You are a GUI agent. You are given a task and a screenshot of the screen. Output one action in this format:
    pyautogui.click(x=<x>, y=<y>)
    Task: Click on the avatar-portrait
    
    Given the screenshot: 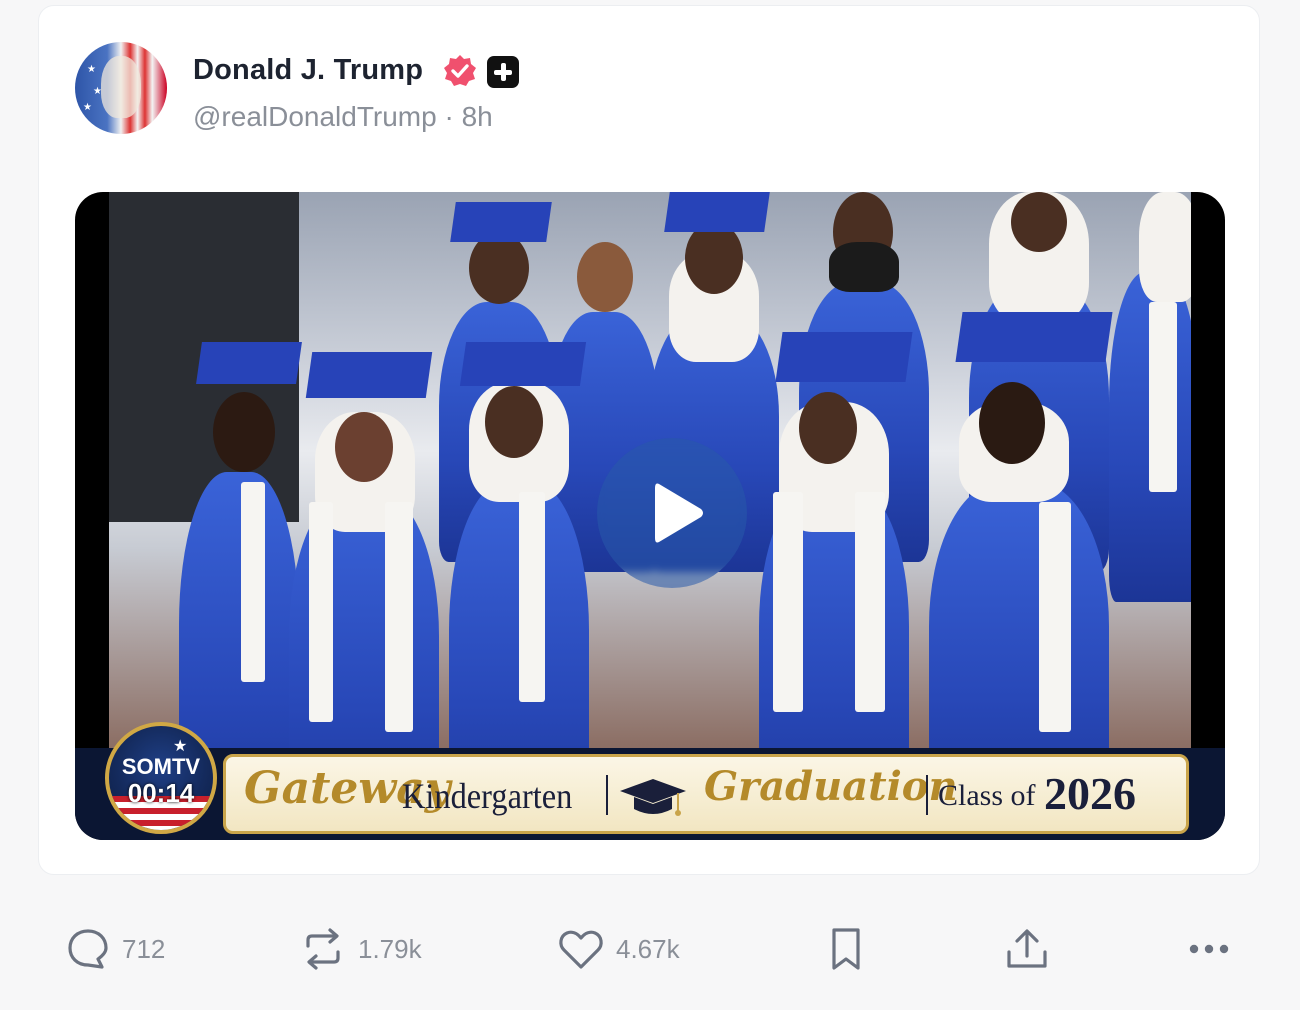 What is the action you would take?
    pyautogui.click(x=121, y=87)
    